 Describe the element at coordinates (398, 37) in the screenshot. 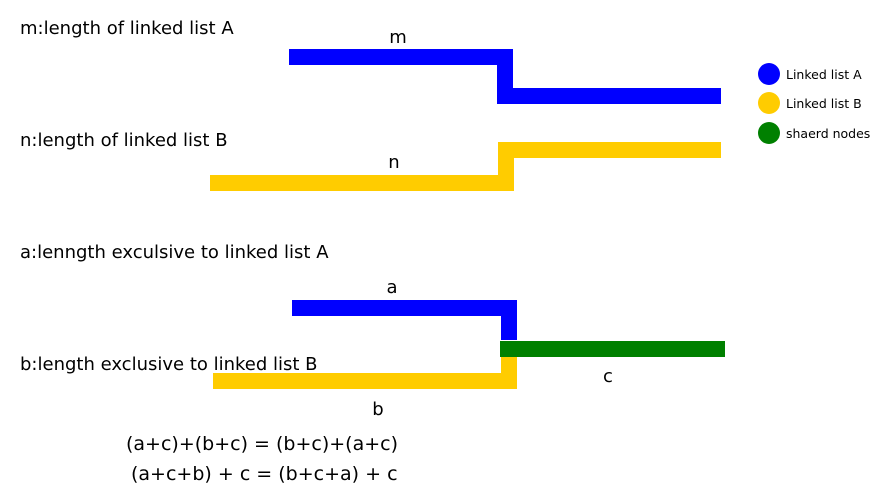

I see `segment-label-m: m` at that location.